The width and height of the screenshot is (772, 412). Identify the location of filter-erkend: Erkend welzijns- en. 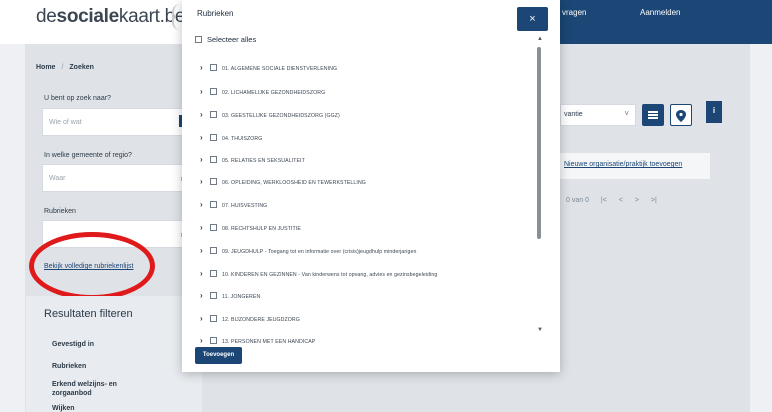
(84, 384).